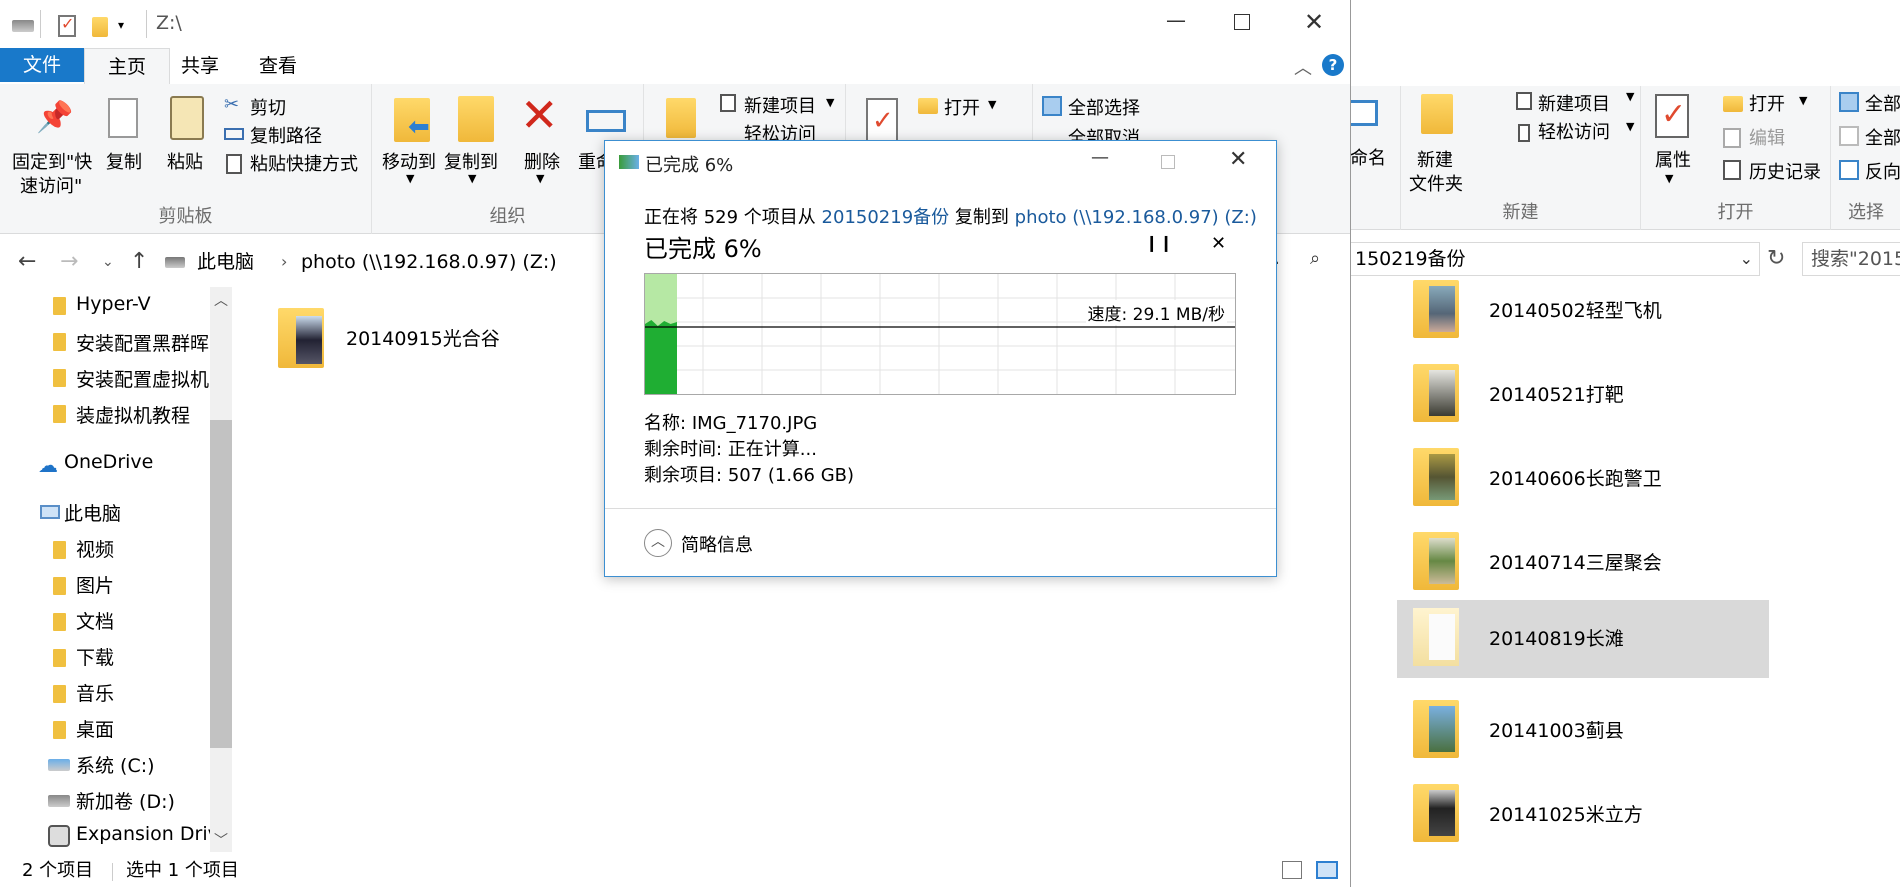 The image size is (1900, 887). What do you see at coordinates (1583, 311) in the screenshot?
I see `list-item: 20140502轻型飞机` at bounding box center [1583, 311].